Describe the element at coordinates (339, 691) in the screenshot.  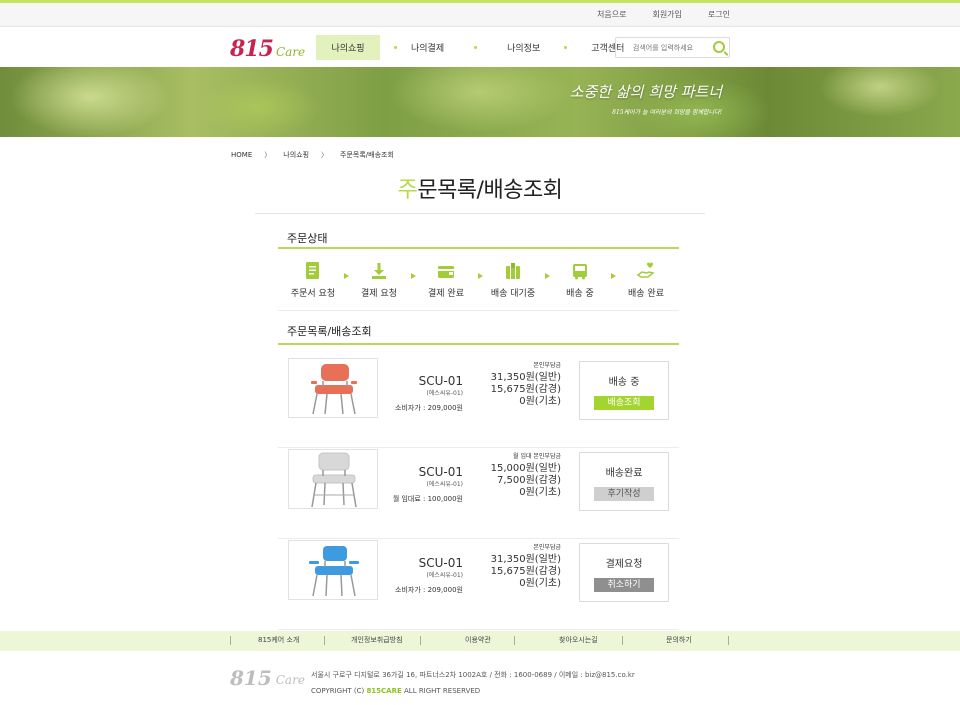
I see `copyright-prefix: COPYRIGHT (C)` at that location.